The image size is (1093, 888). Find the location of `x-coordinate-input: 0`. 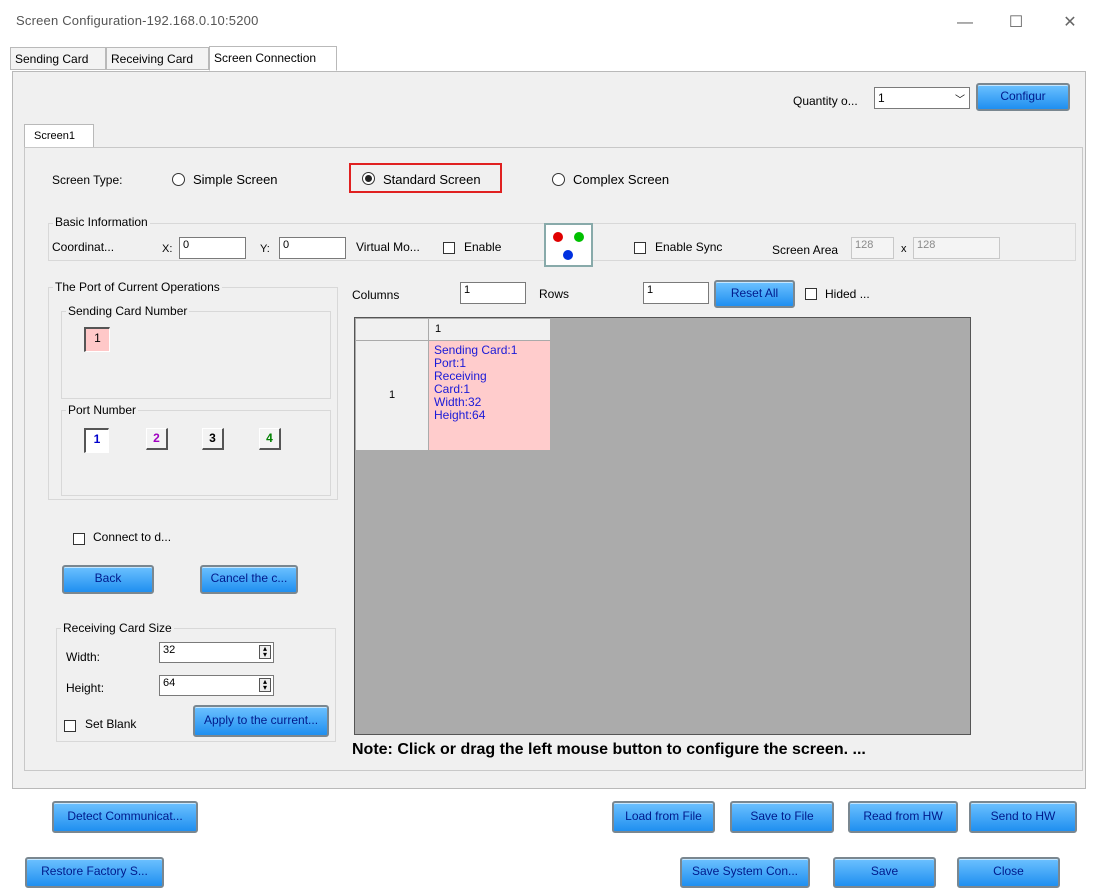

x-coordinate-input: 0 is located at coordinates (212, 248).